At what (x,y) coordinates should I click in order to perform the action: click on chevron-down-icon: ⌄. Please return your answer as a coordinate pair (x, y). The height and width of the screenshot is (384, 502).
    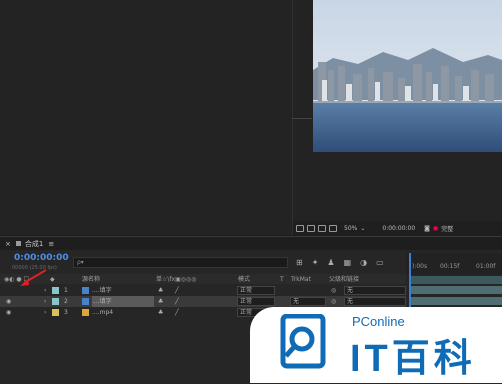
    Looking at the image, I should click on (362, 228).